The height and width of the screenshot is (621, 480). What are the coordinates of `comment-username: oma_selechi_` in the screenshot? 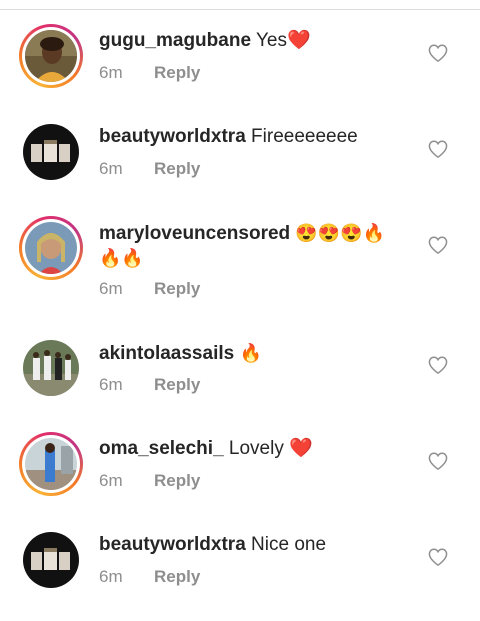 It's located at (161, 448).